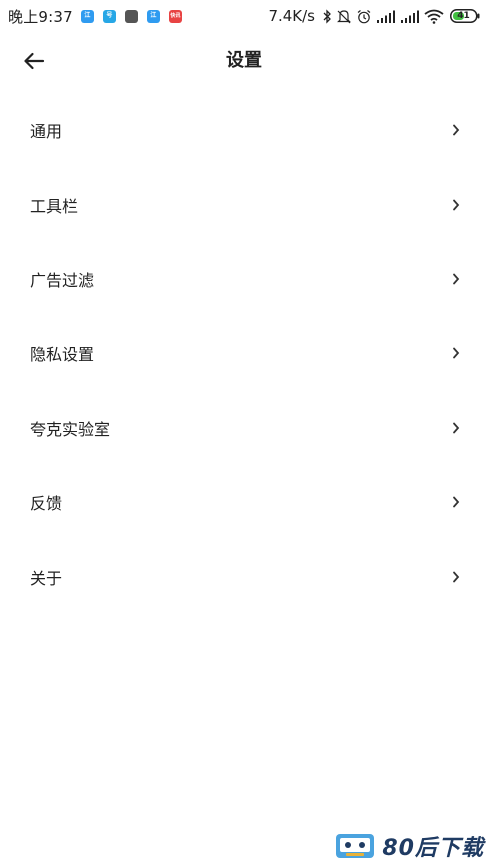 The height and width of the screenshot is (866, 488). I want to click on header: 设置, so click(244, 61).